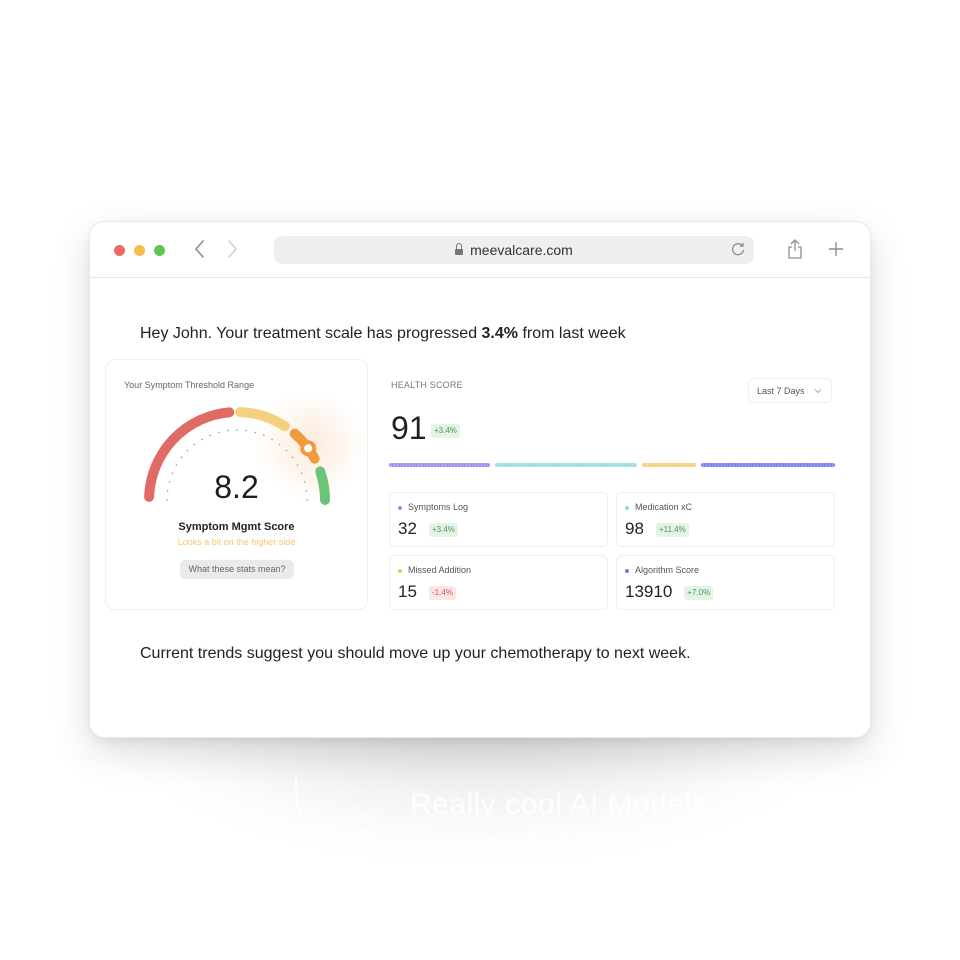 This screenshot has height=960, width=960. Describe the element at coordinates (498, 582) in the screenshot. I see `metric-card-missed-addition: Missed Addition 15 -1.4%` at that location.